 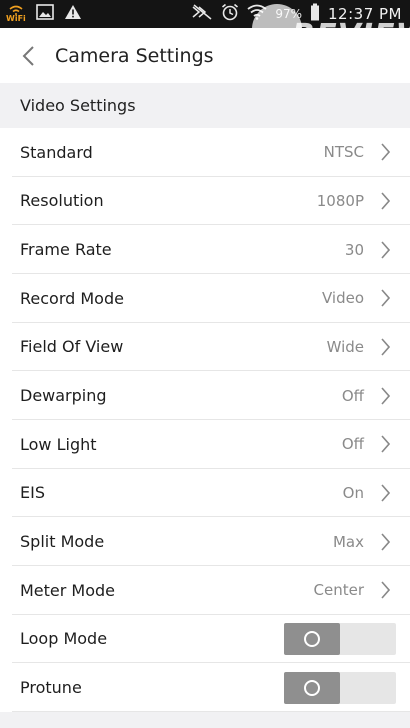 I want to click on setting-value: On, so click(x=353, y=492).